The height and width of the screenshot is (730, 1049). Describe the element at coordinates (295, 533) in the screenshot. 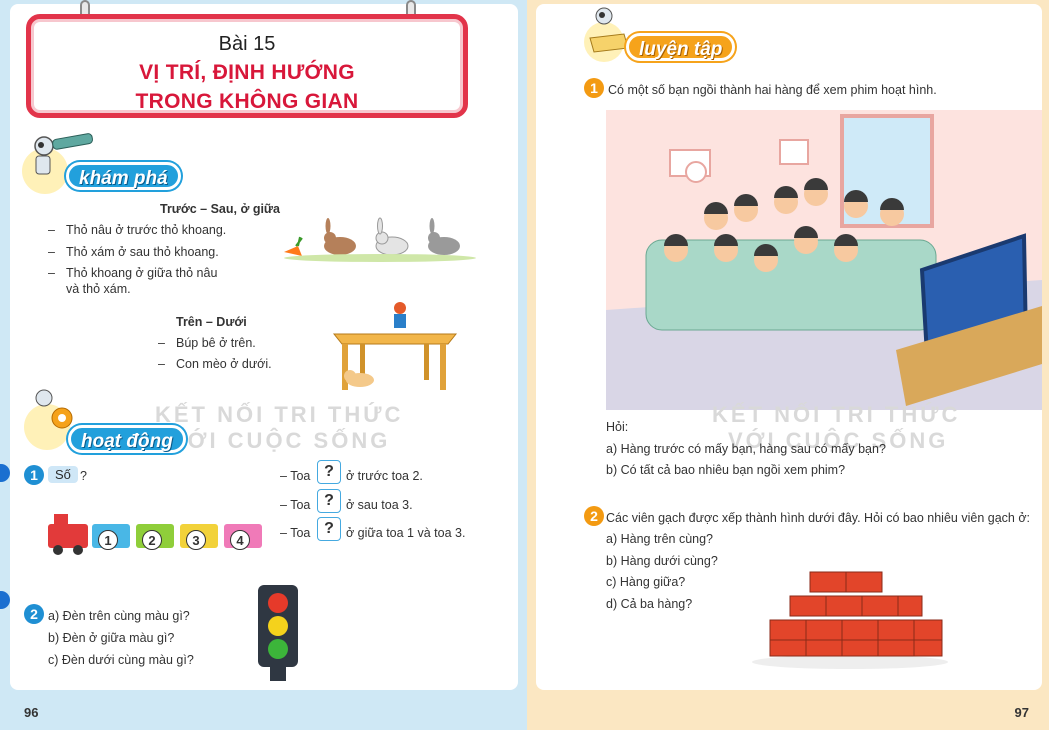

I see `ex1-line-3-pre: – Toa` at that location.